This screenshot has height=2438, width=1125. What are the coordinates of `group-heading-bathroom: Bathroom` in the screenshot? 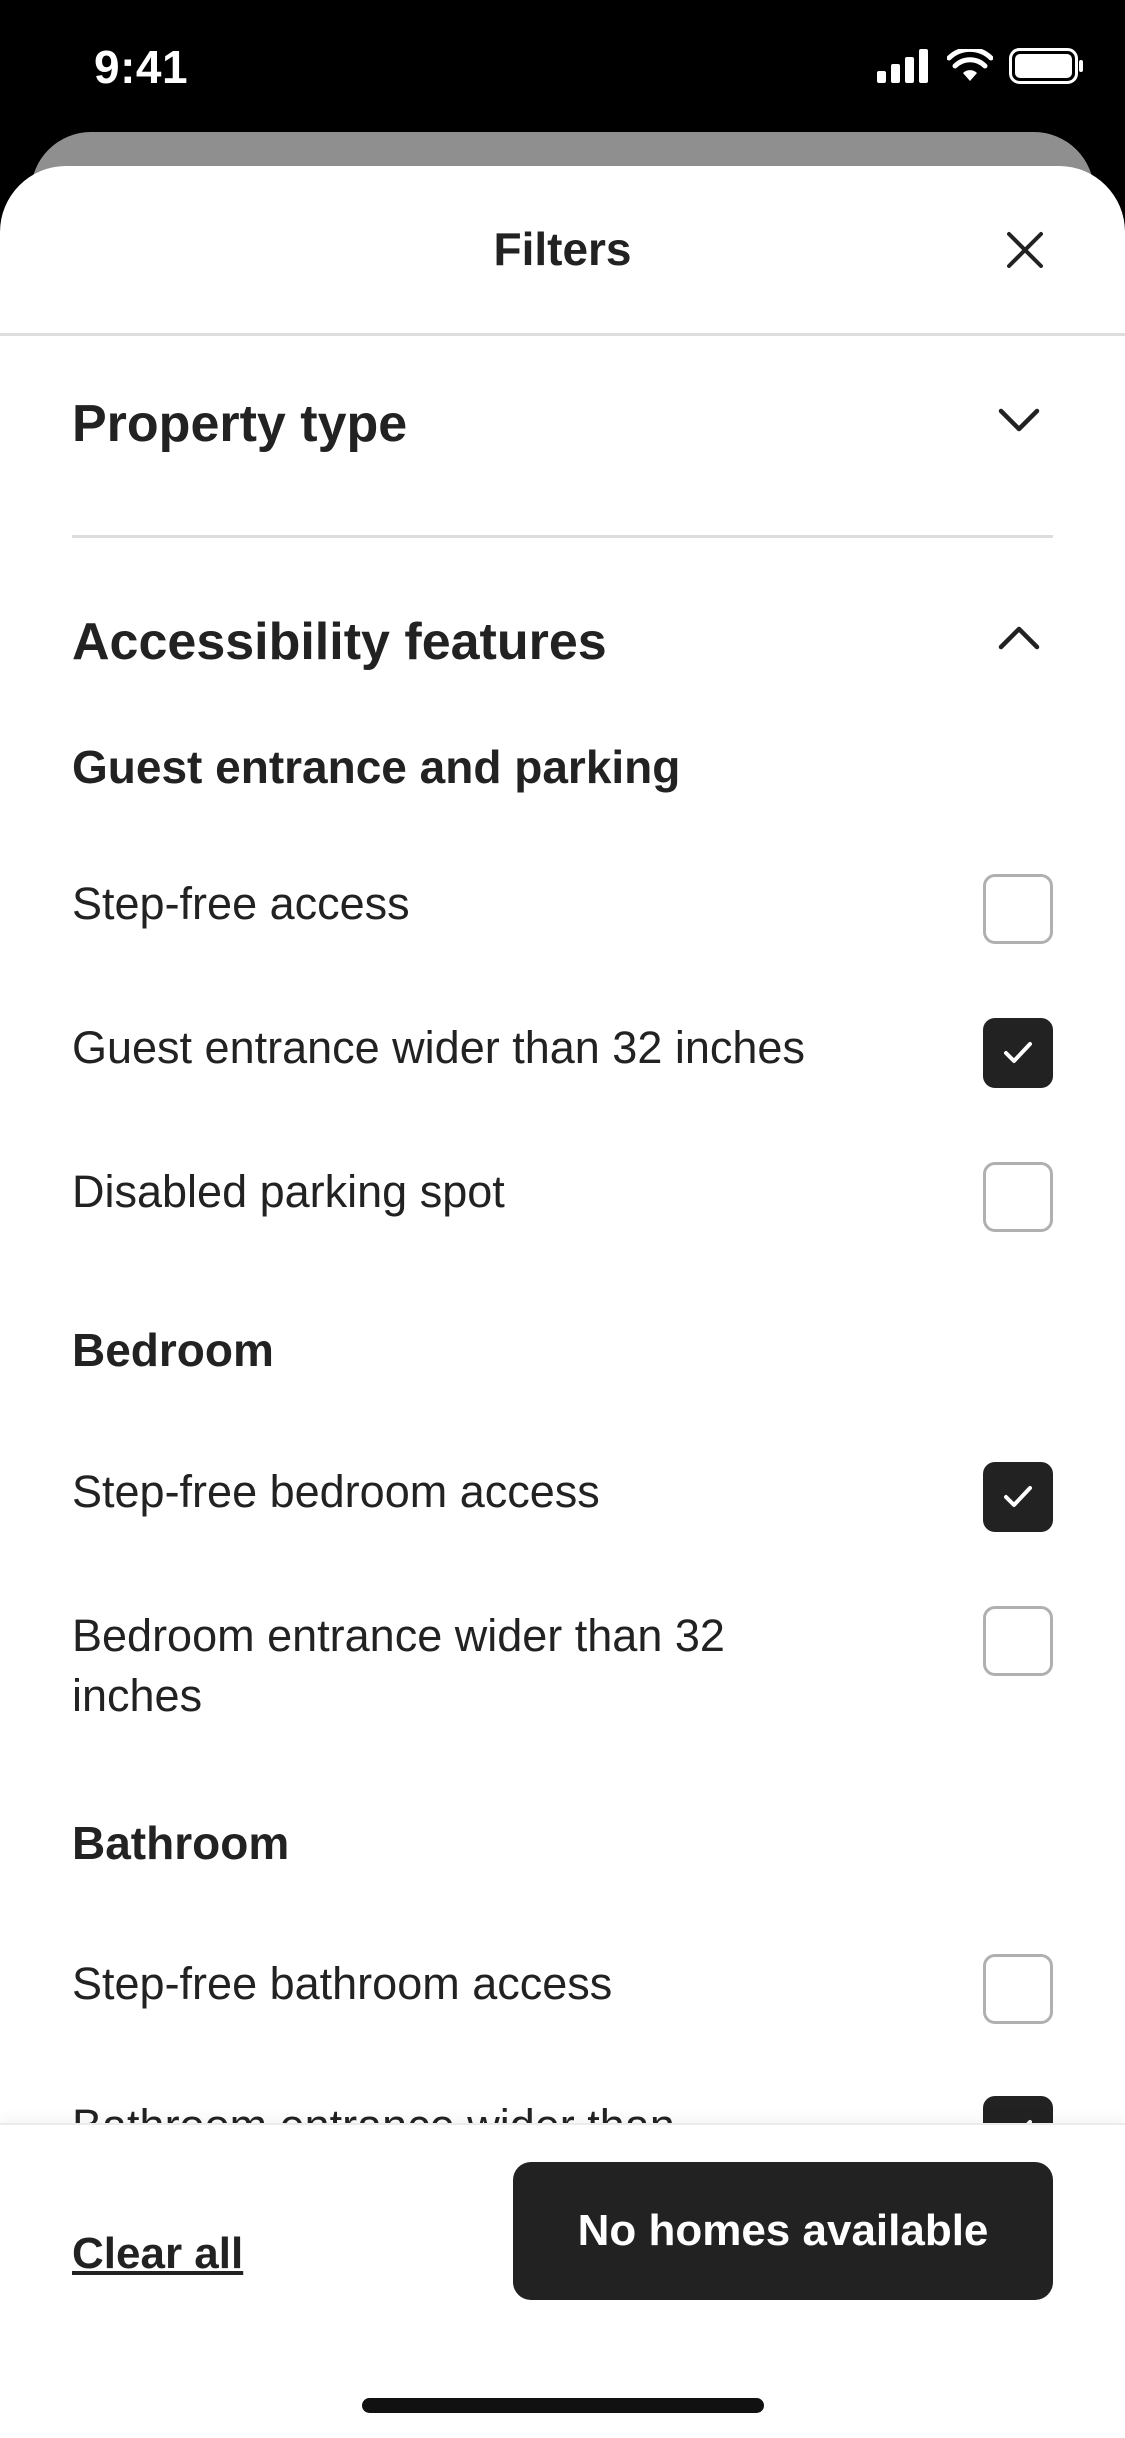 It's located at (181, 1843).